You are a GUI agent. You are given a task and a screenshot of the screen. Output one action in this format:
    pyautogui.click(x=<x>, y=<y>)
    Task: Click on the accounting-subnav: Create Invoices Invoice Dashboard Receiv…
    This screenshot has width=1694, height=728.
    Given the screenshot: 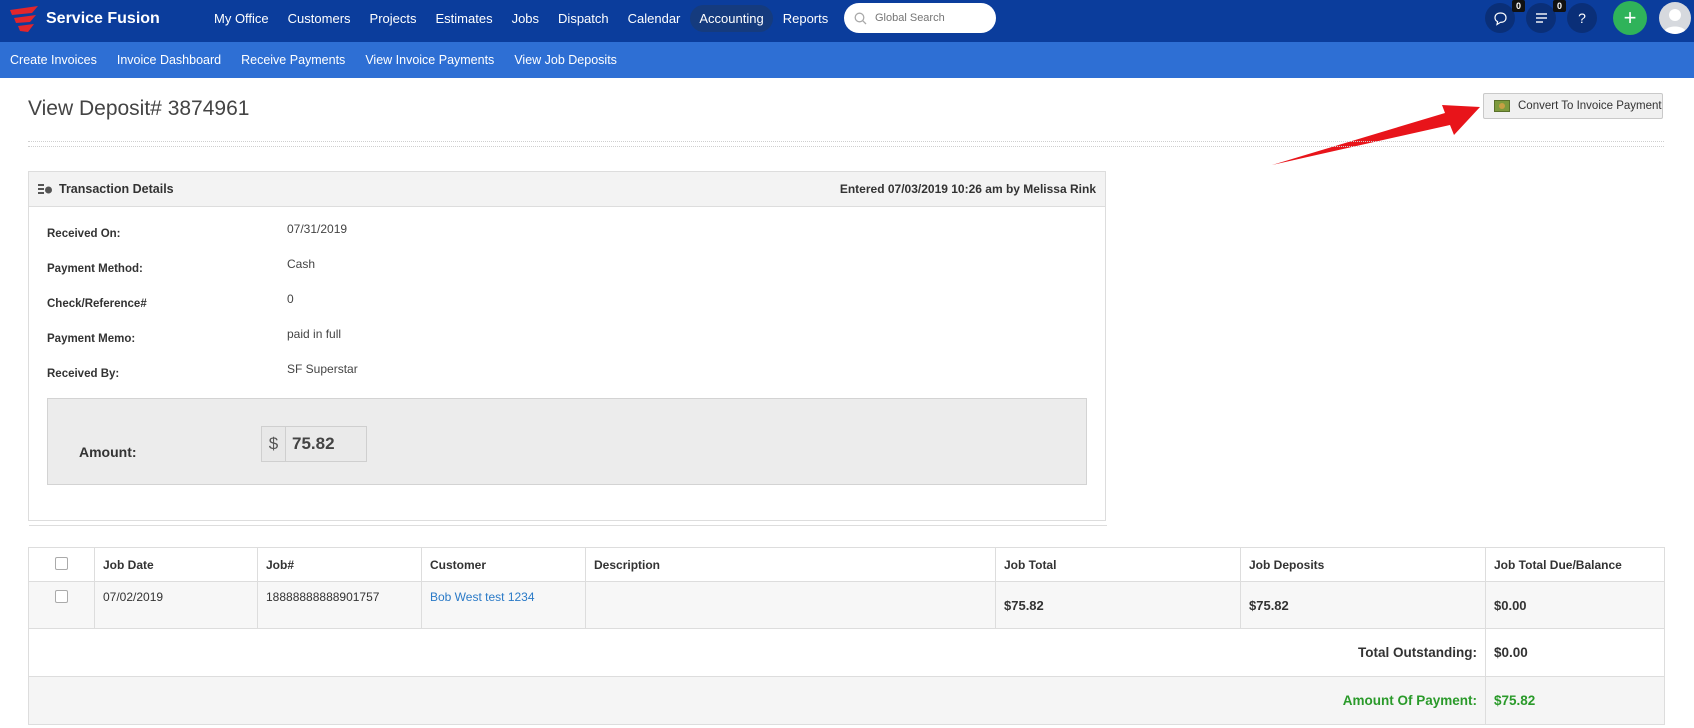 What is the action you would take?
    pyautogui.click(x=847, y=60)
    